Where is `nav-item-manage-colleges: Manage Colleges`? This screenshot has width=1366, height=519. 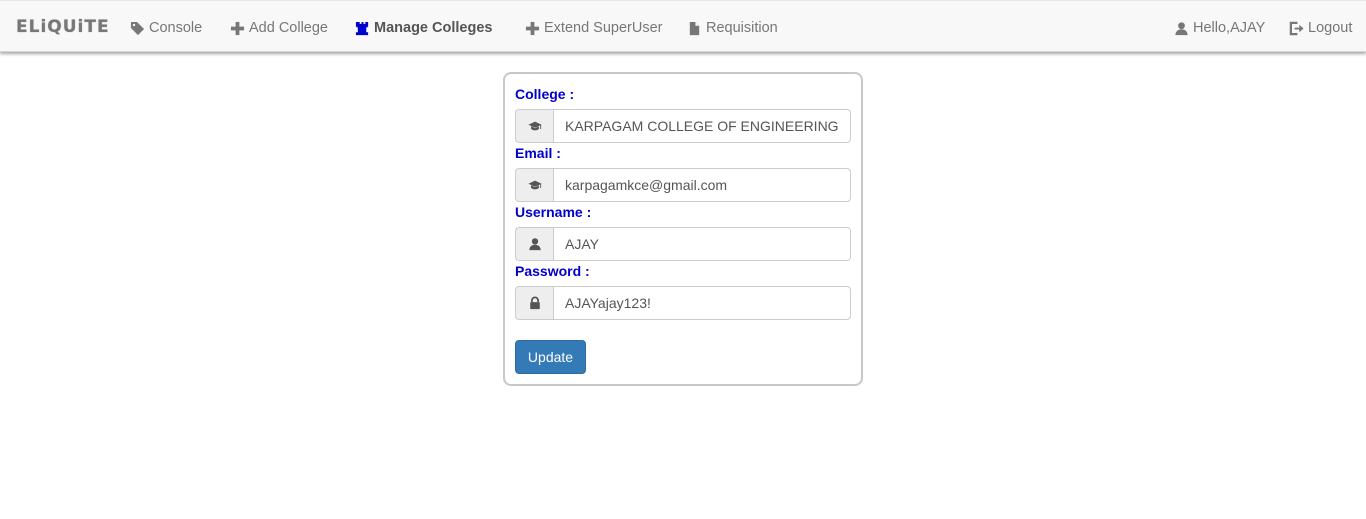 nav-item-manage-colleges: Manage Colleges is located at coordinates (423, 28).